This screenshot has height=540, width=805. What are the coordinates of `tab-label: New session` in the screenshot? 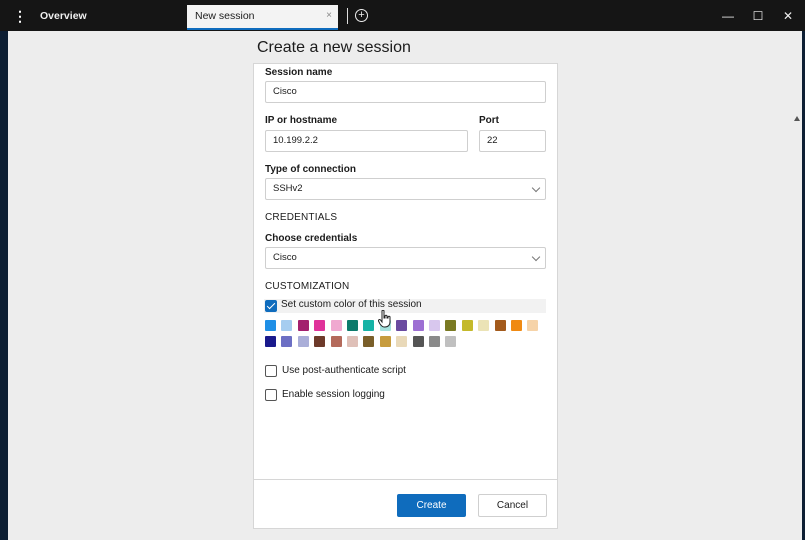 It's located at (225, 16).